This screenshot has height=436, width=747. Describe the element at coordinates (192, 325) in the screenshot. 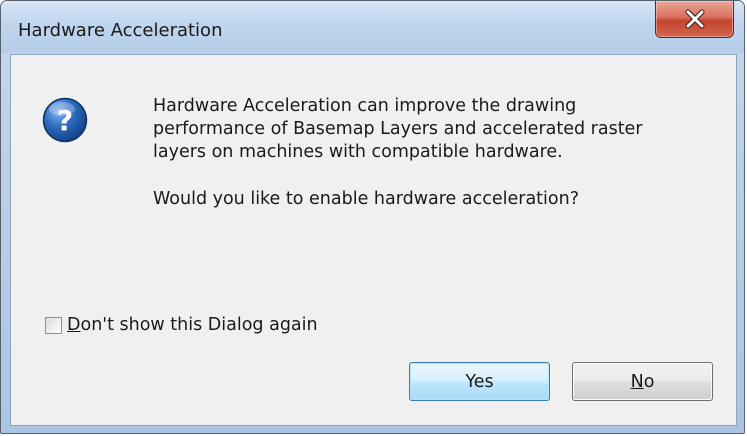

I see `dont-show-again-label: Don't show this Dialog again` at that location.